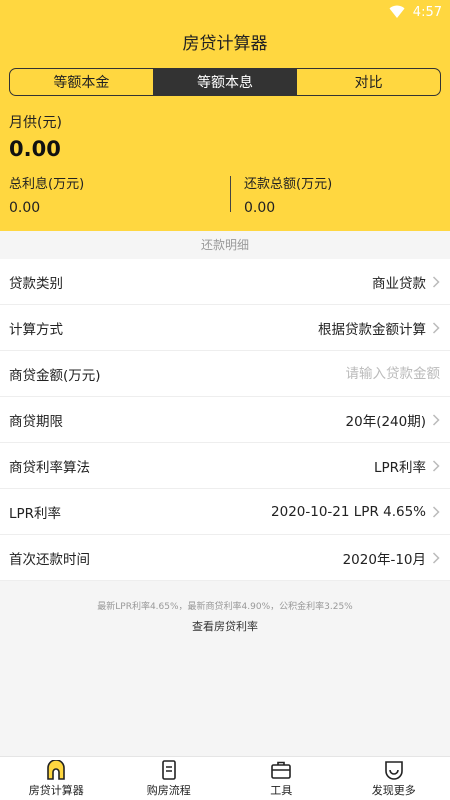 The width and height of the screenshot is (450, 800). I want to click on tab-equal-installment: 等额本息, so click(225, 82).